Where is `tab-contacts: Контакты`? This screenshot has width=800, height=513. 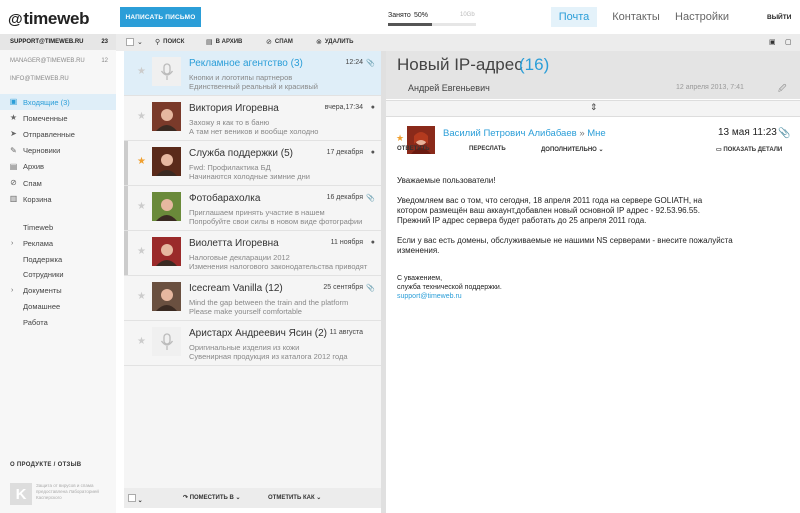
tab-contacts: Контакты is located at coordinates (636, 17).